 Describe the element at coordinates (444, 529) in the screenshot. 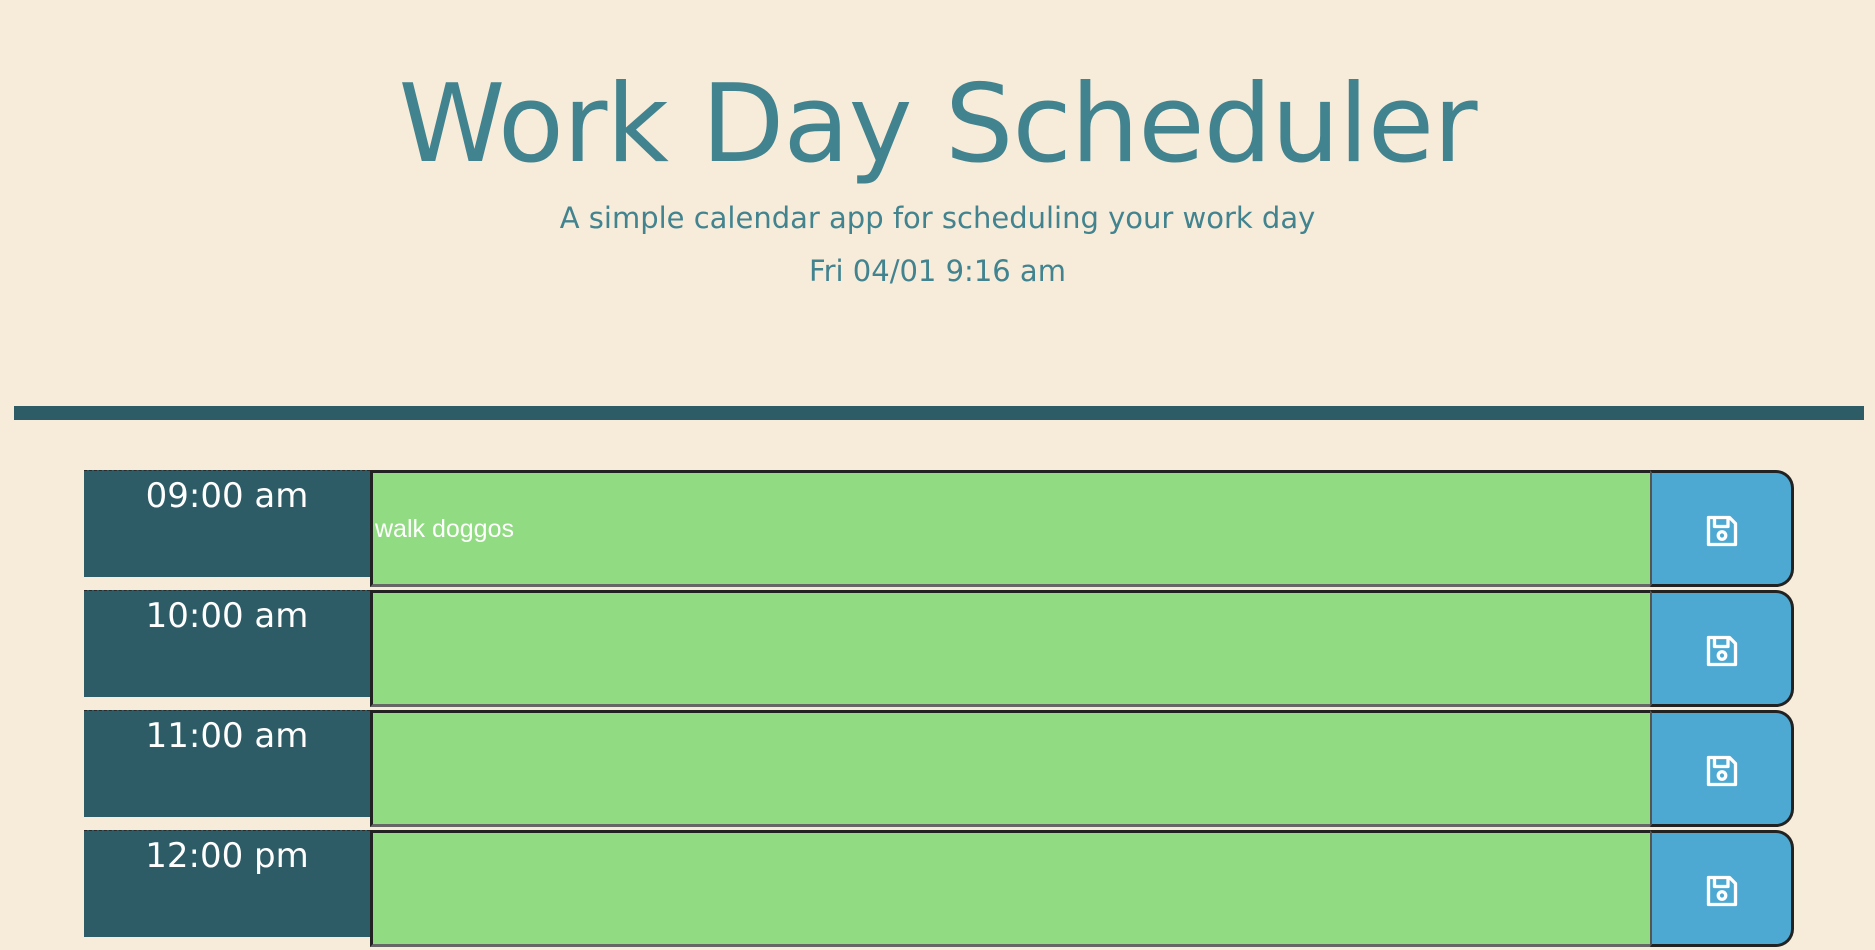

I see `event-description-text: walk doggos` at that location.